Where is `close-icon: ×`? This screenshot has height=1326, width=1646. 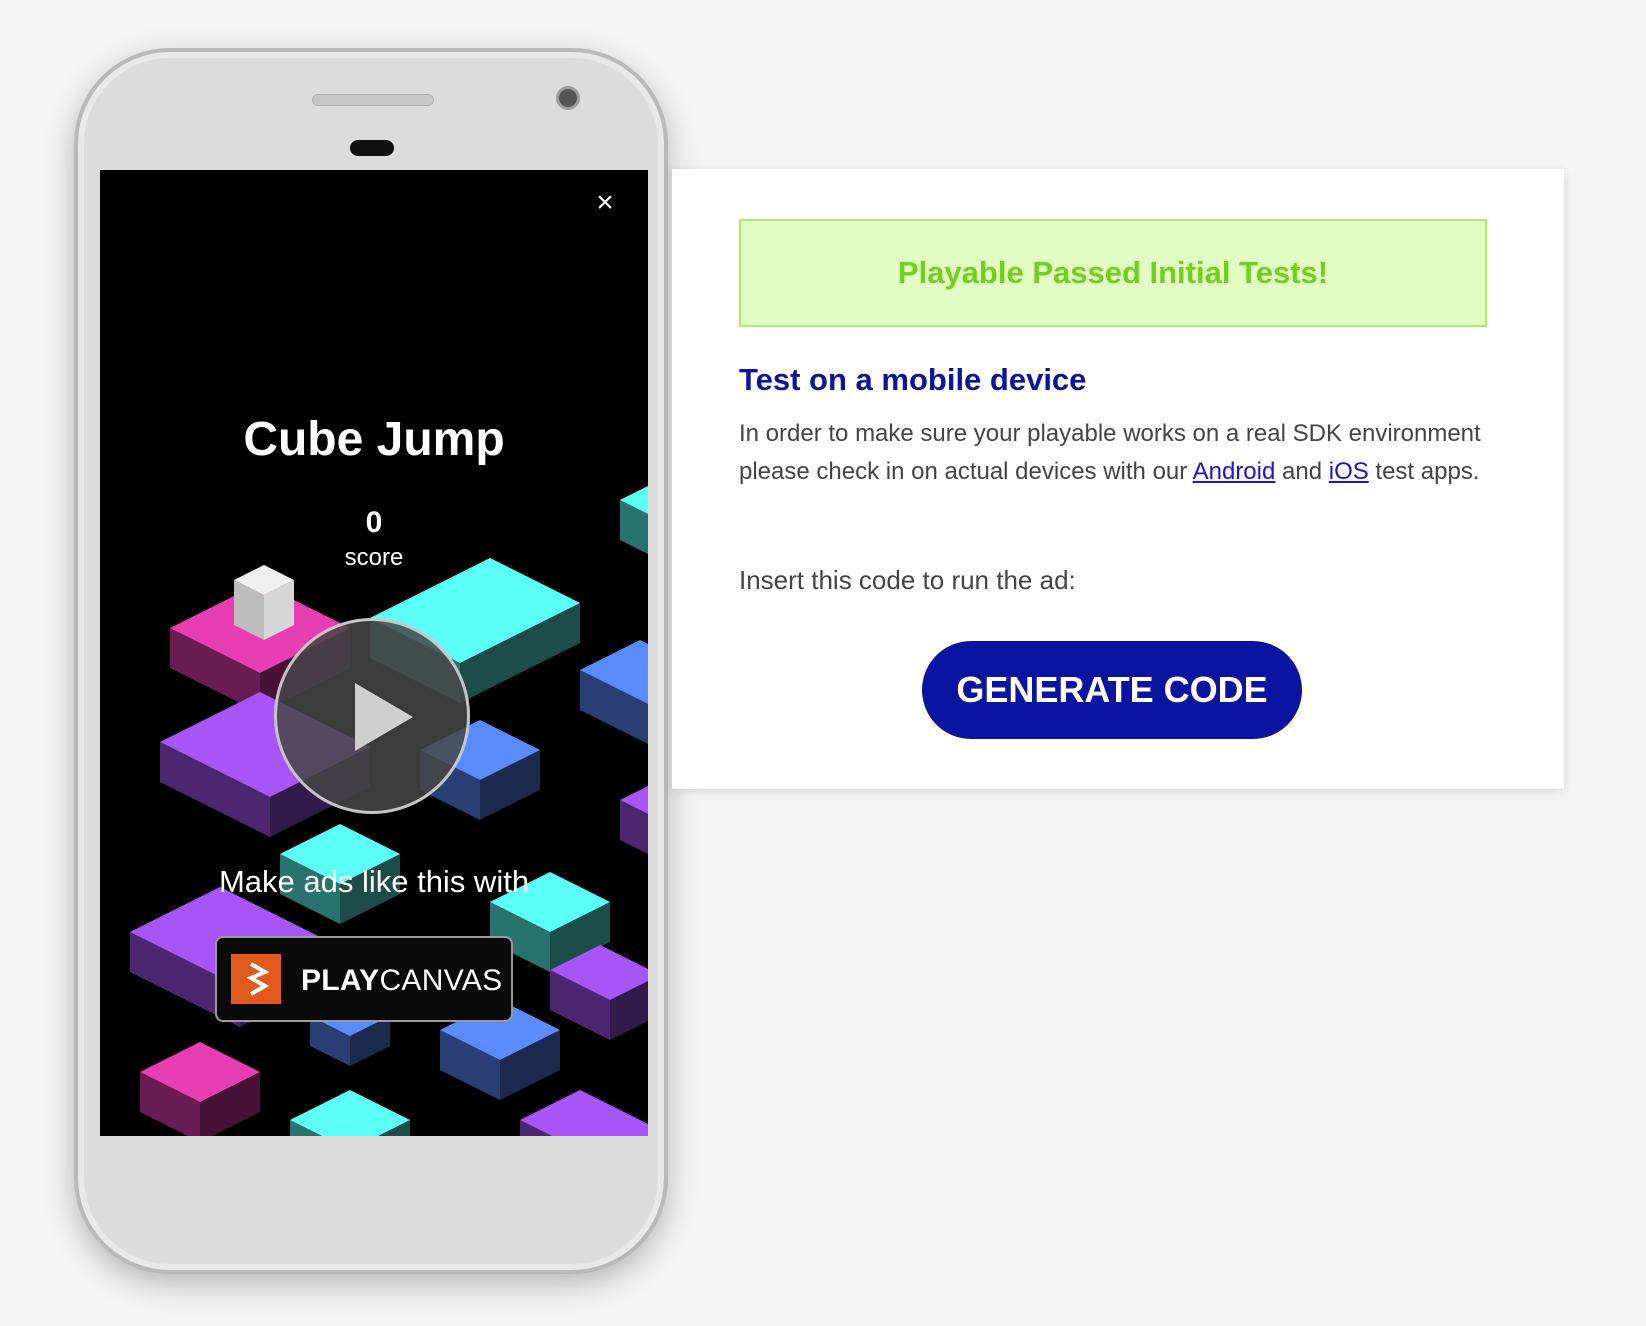
close-icon: × is located at coordinates (605, 203).